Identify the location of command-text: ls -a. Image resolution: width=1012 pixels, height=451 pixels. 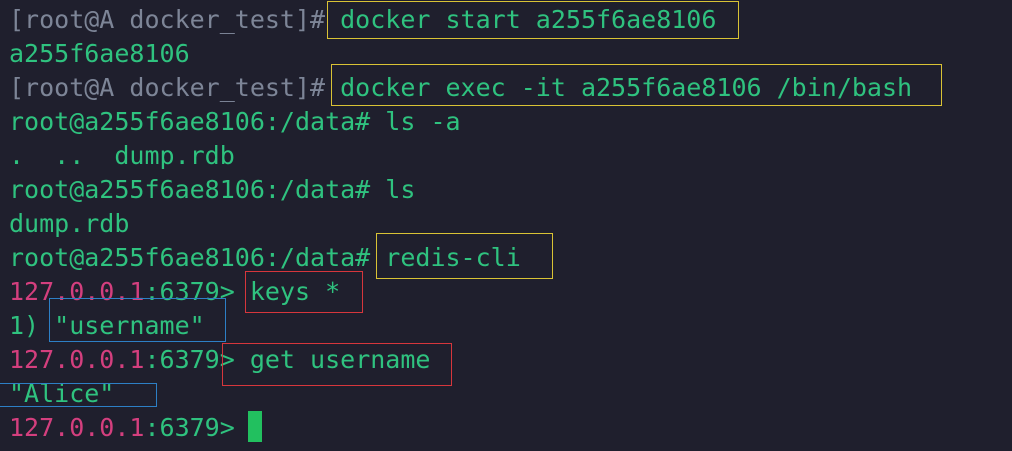
(415, 121).